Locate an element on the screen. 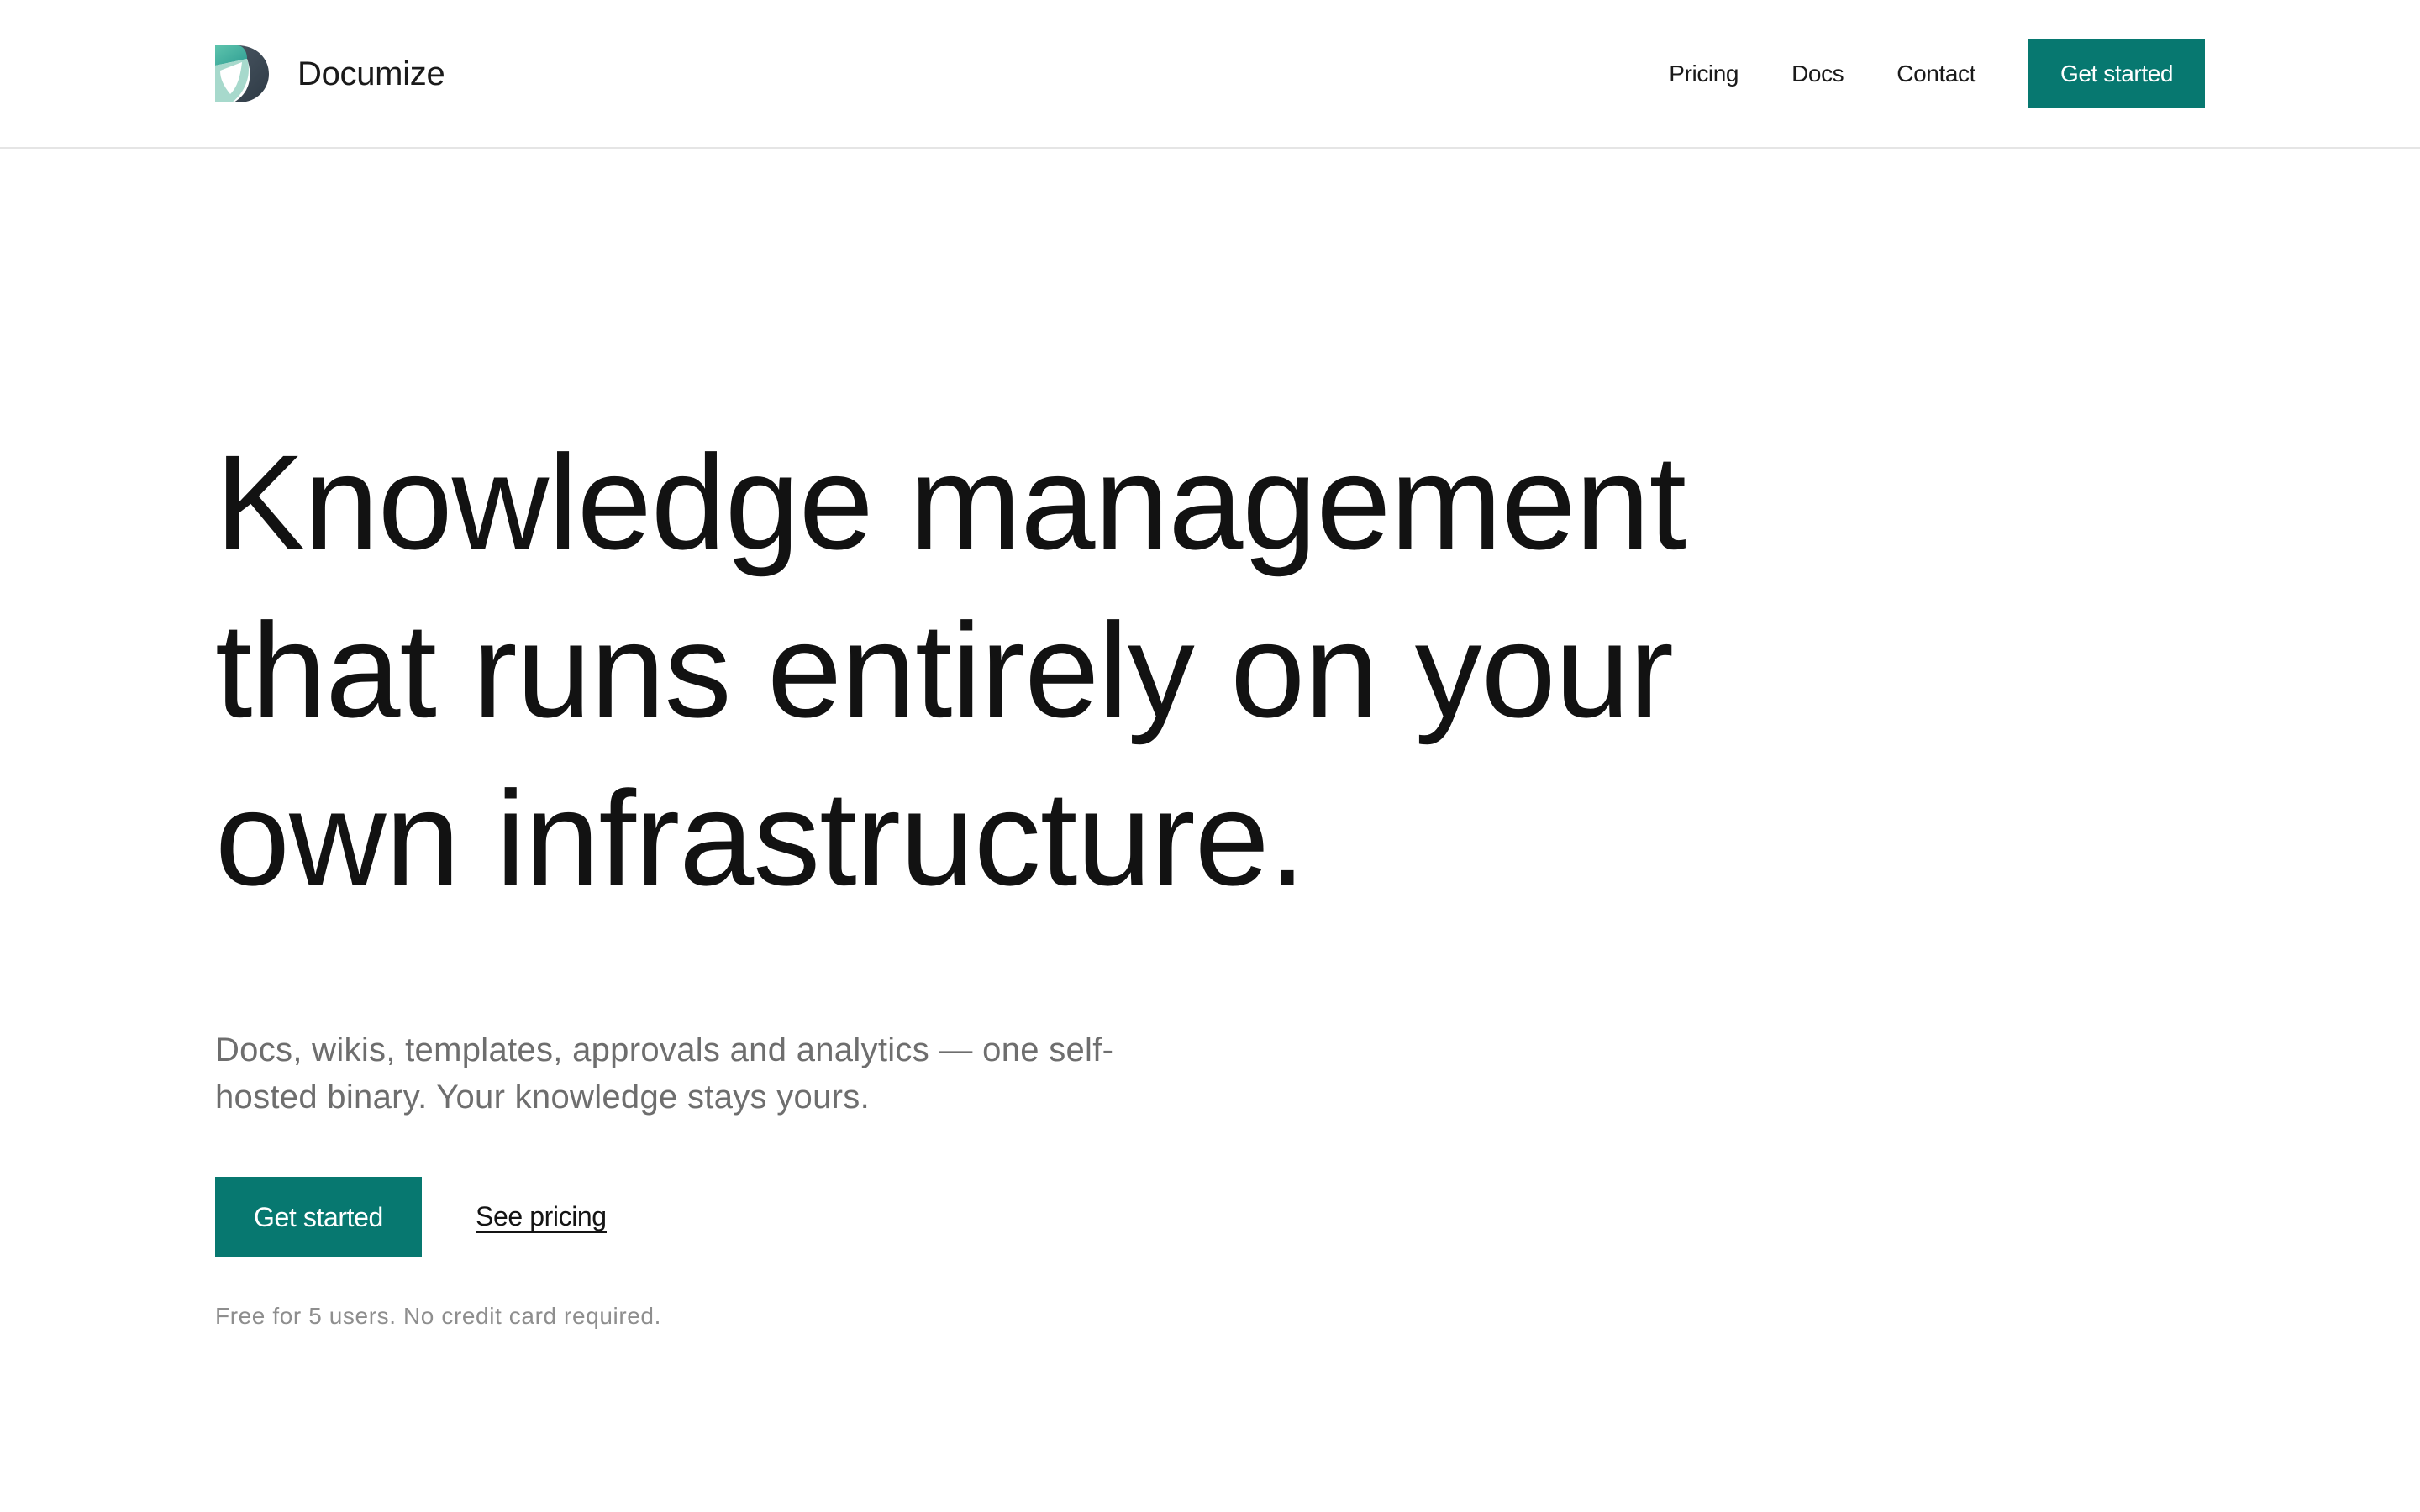 The image size is (2420, 1512). header-get-started-button: Get started is located at coordinates (2116, 73).